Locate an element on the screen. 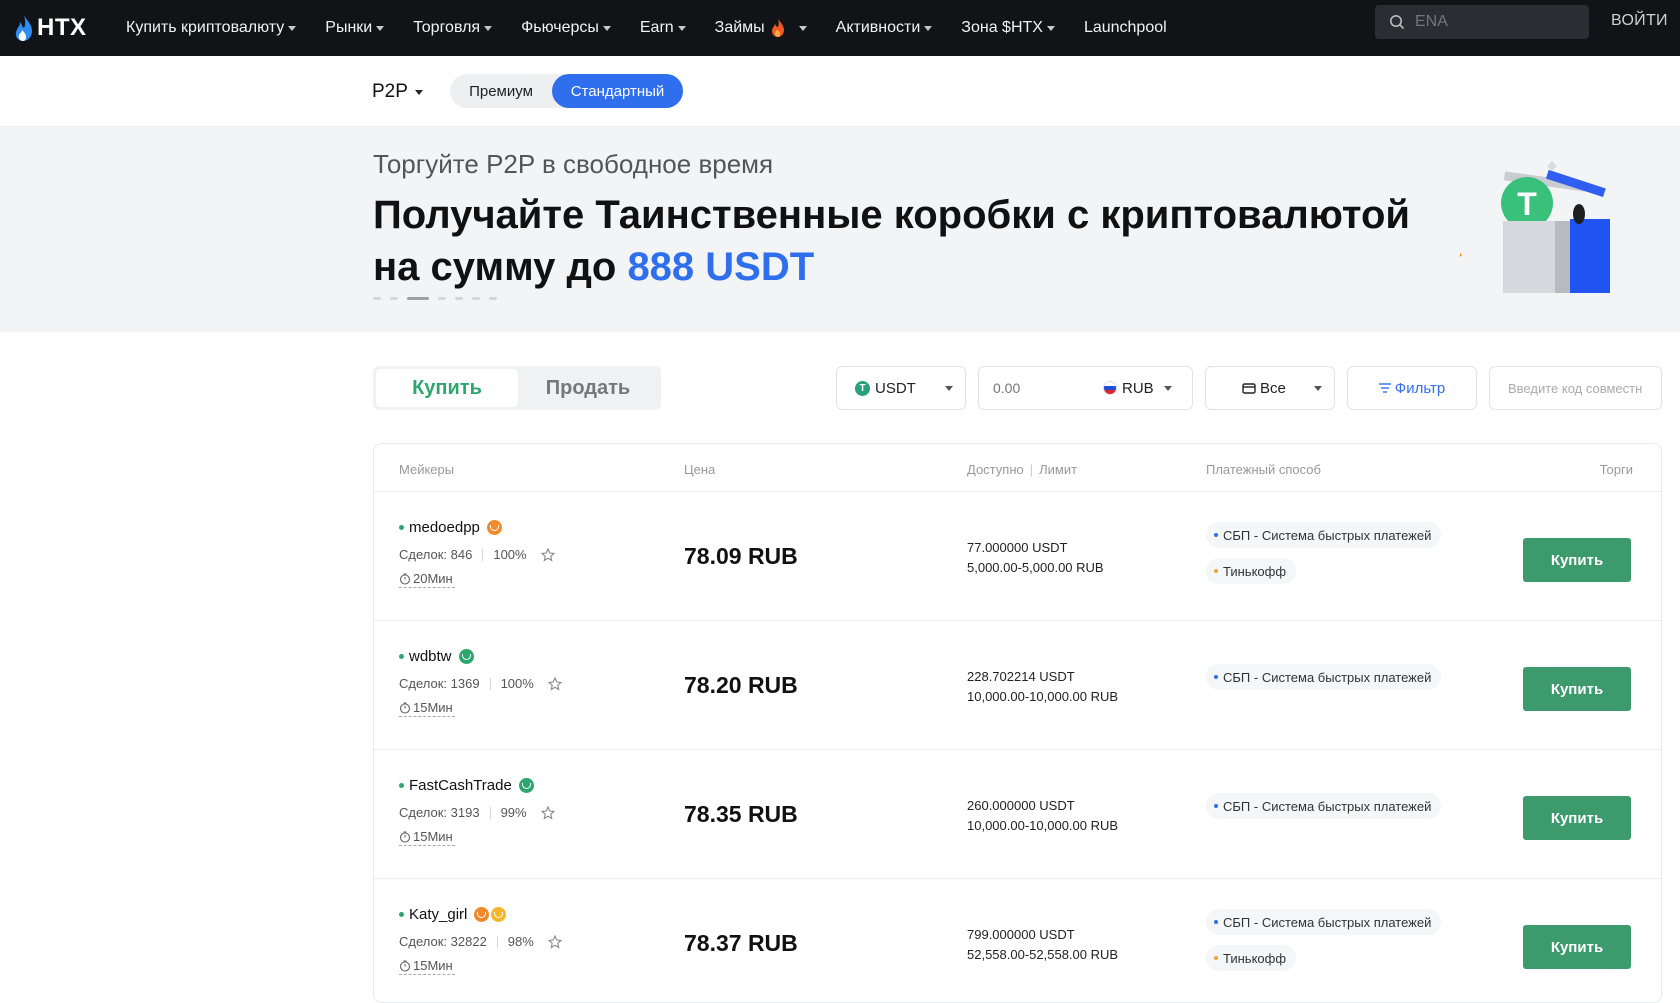  coin-value: USDT is located at coordinates (895, 388).